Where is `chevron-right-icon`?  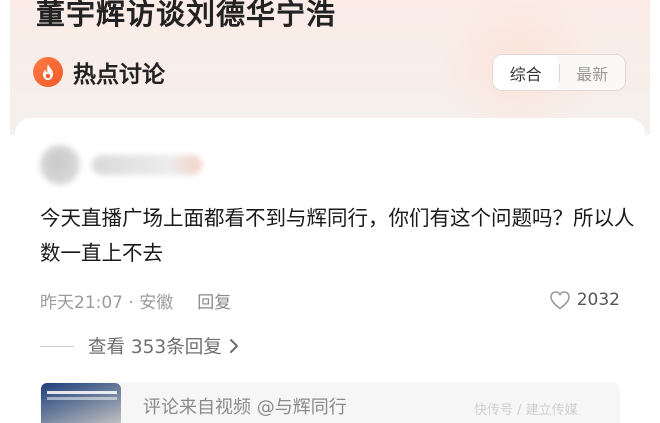 chevron-right-icon is located at coordinates (234, 346).